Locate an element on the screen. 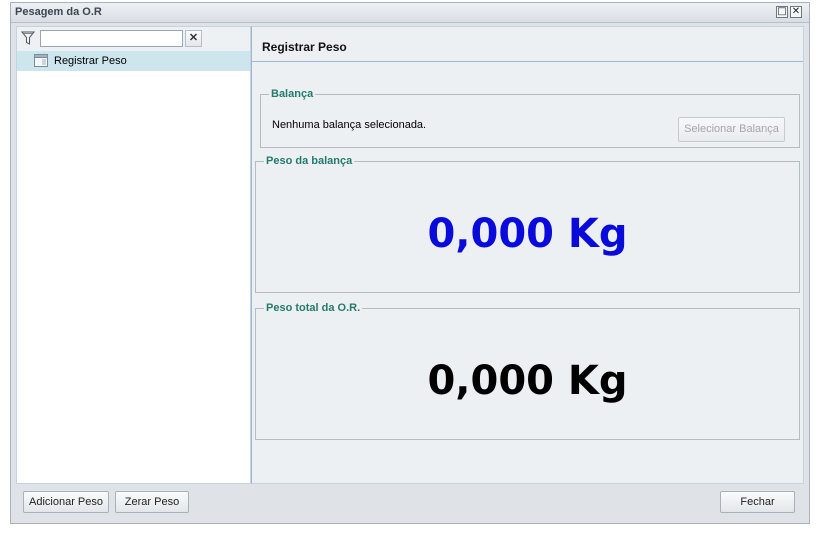 Image resolution: width=823 pixels, height=540 pixels. total-weight-value: 0,000 Kg is located at coordinates (527, 381).